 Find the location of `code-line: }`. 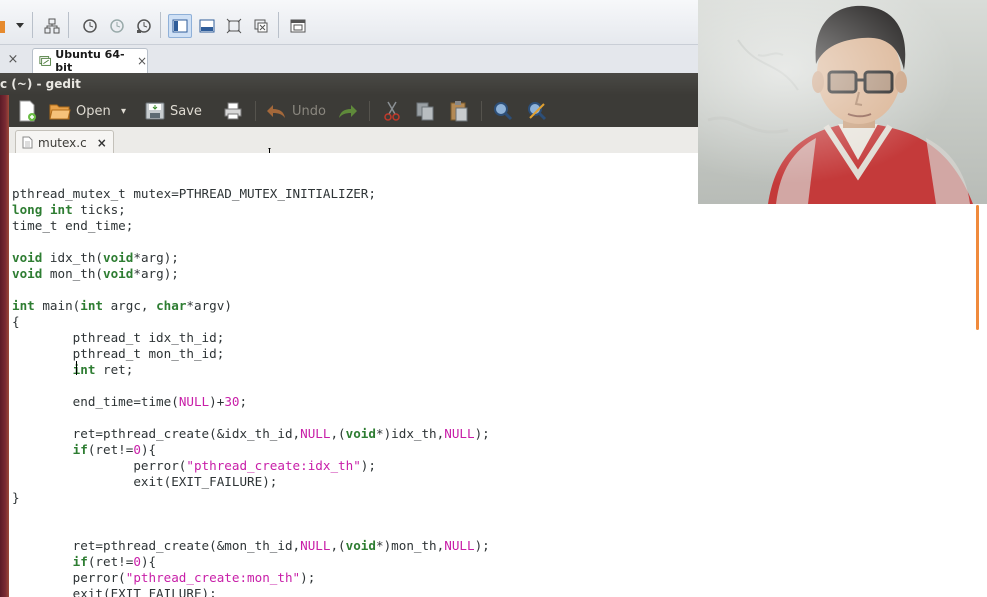

code-line: } is located at coordinates (251, 498).